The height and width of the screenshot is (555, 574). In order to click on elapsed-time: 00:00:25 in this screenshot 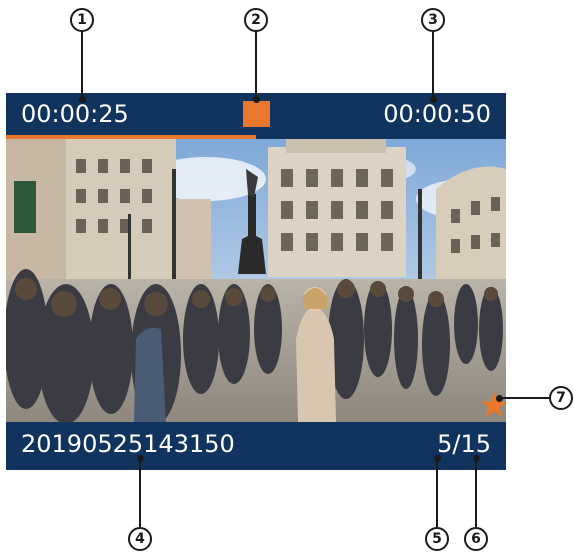, I will do `click(75, 114)`.